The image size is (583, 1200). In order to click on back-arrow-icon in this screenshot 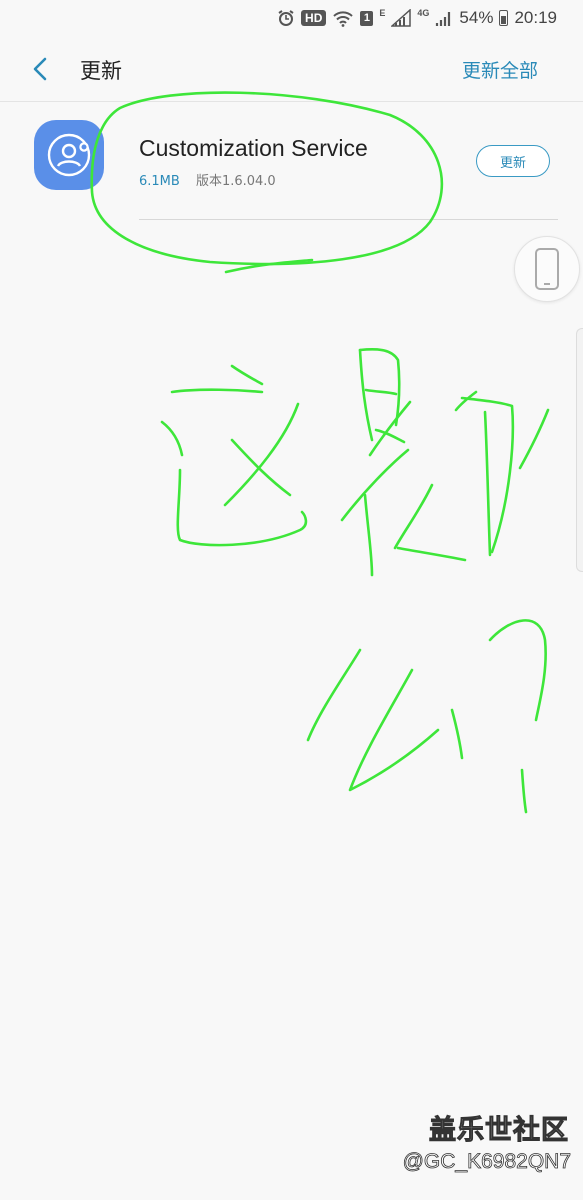, I will do `click(40, 69)`.